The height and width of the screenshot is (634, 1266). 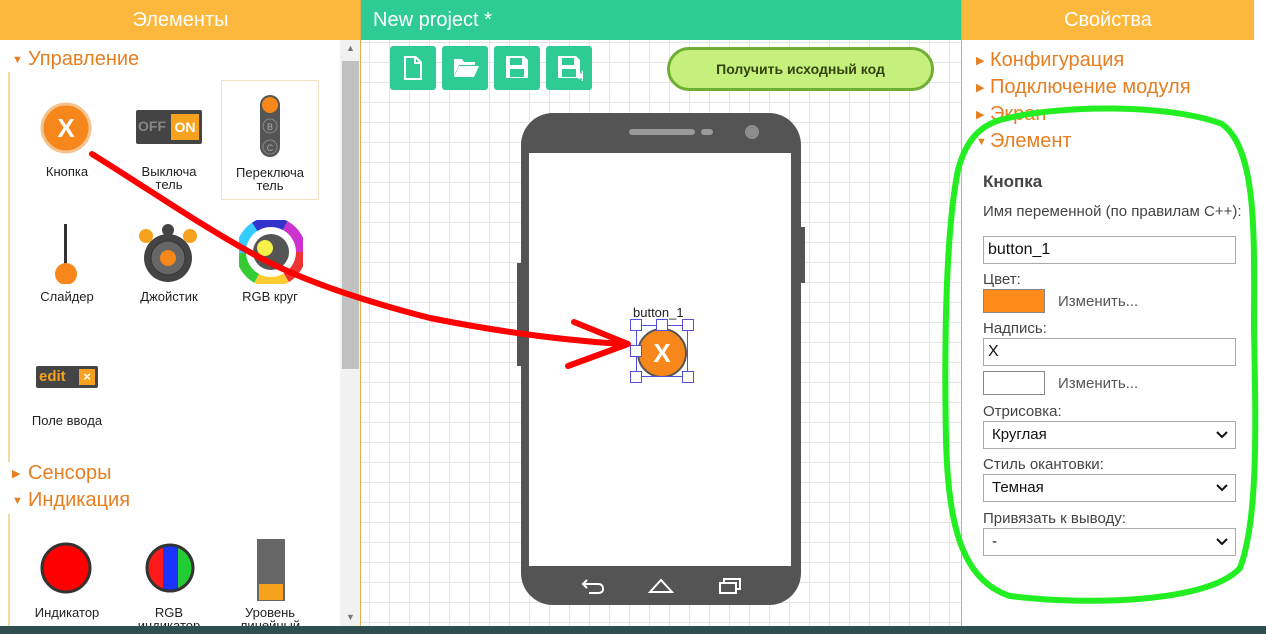 I want to click on selector-icon: B C, so click(x=270, y=126).